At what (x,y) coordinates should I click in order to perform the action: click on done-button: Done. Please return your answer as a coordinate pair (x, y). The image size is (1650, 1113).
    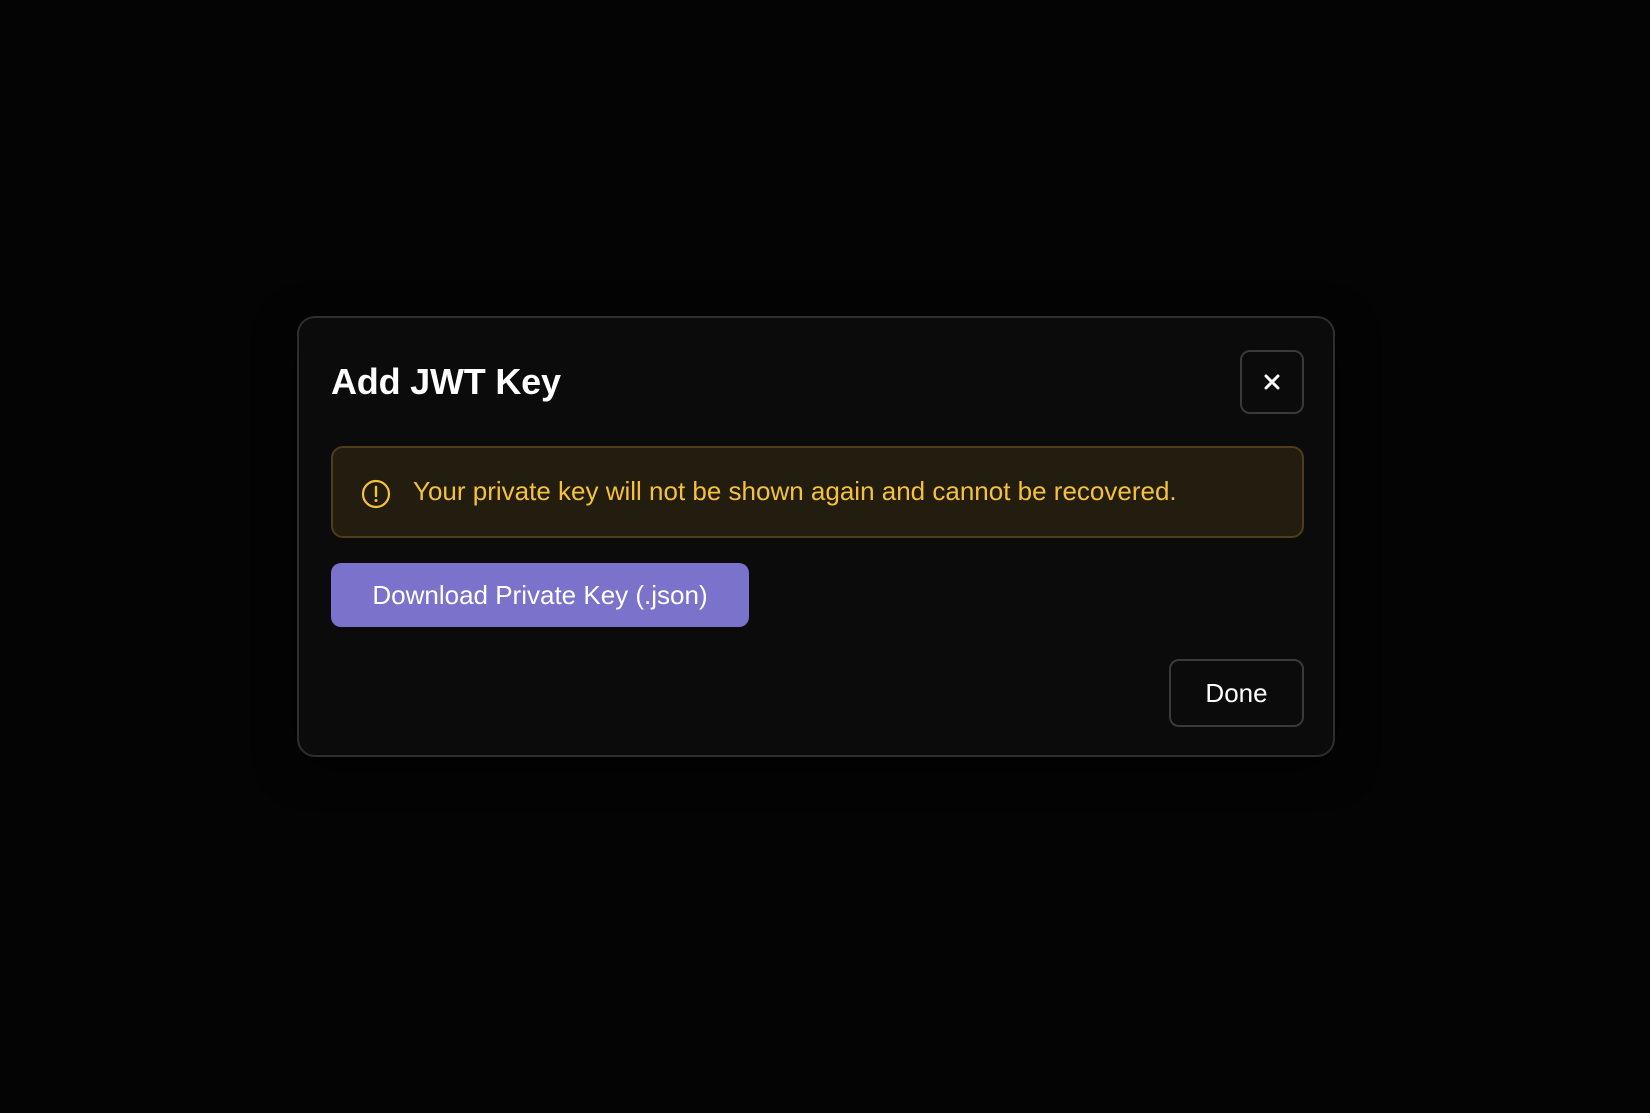
    Looking at the image, I should click on (1236, 693).